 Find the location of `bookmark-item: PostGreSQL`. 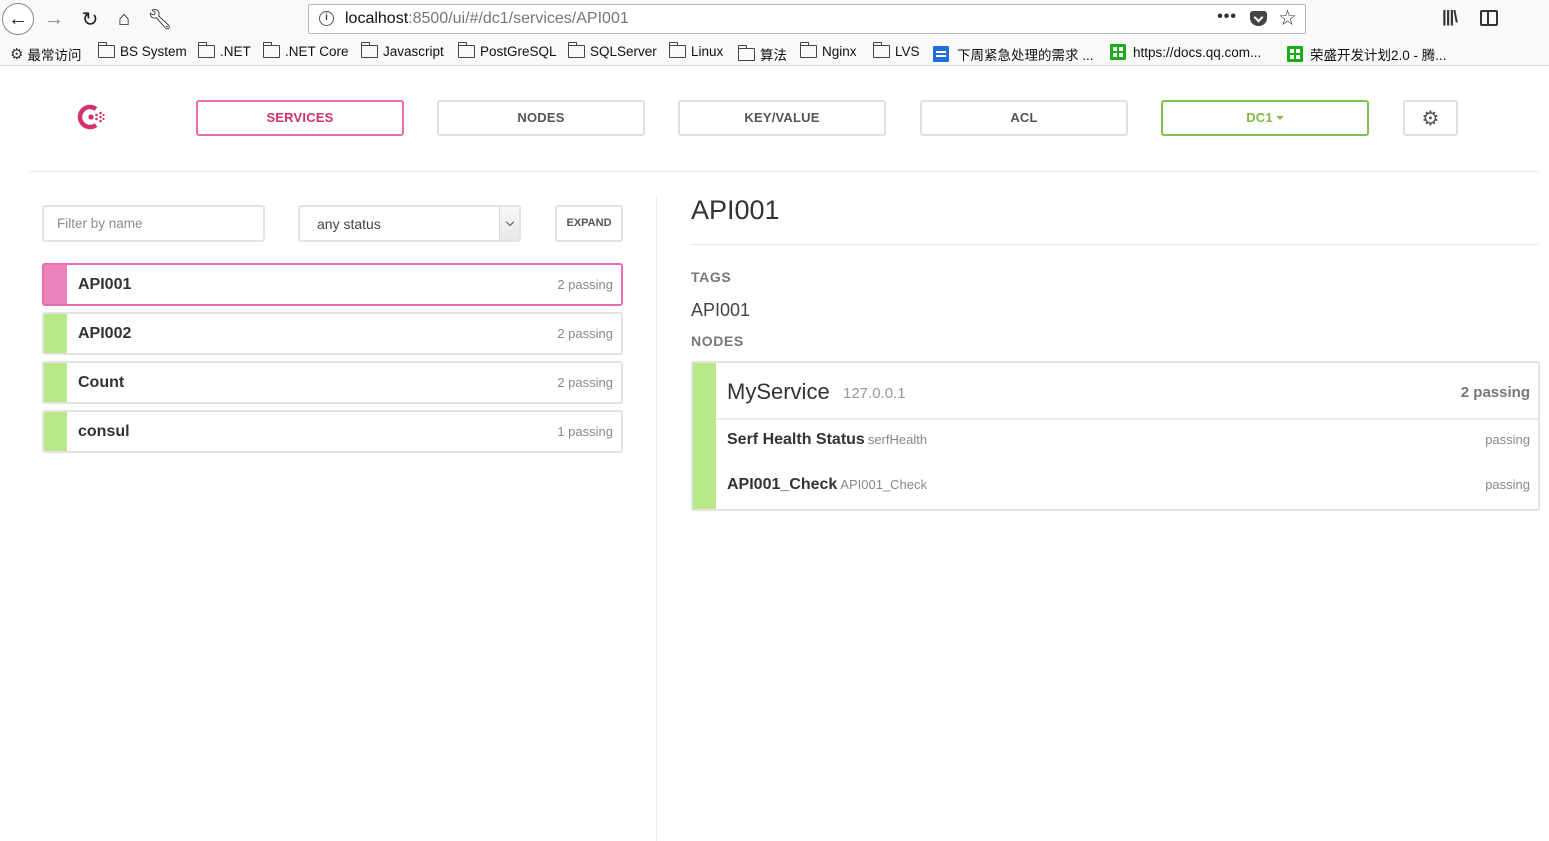

bookmark-item: PostGreSQL is located at coordinates (507, 50).